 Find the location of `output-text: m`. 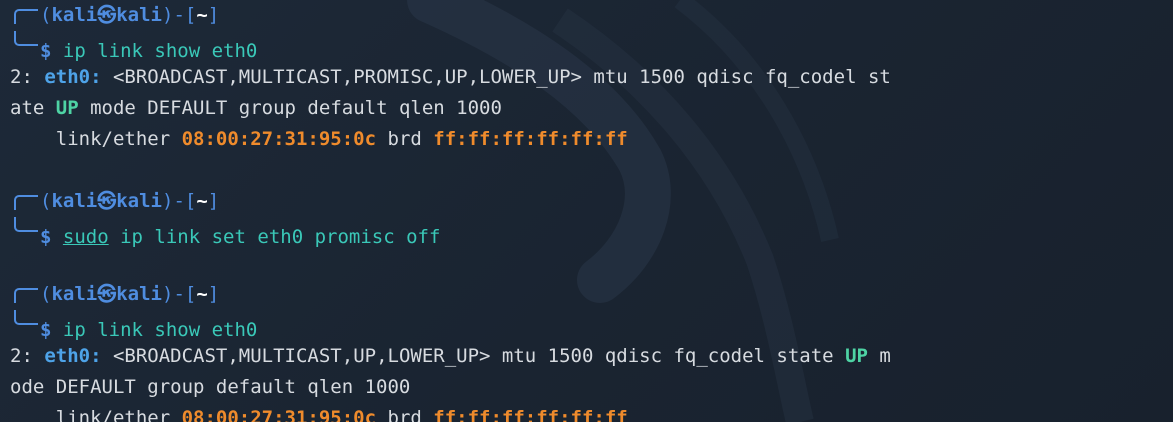

output-text: m is located at coordinates (879, 356).